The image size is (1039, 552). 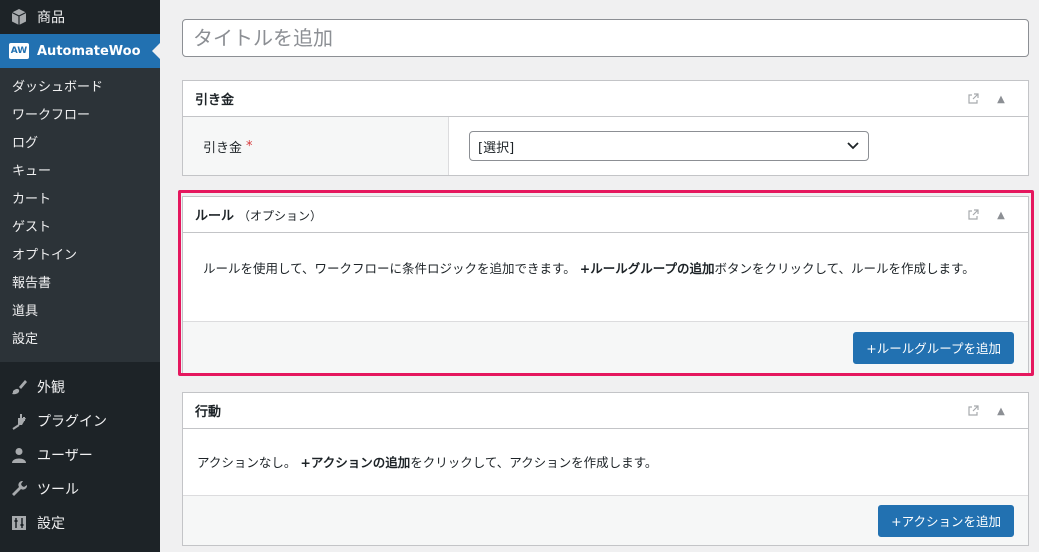 I want to click on actions-description: アクションなし。 +アクションの追加をクリックして、アクションを作成します。, so click(x=605, y=462).